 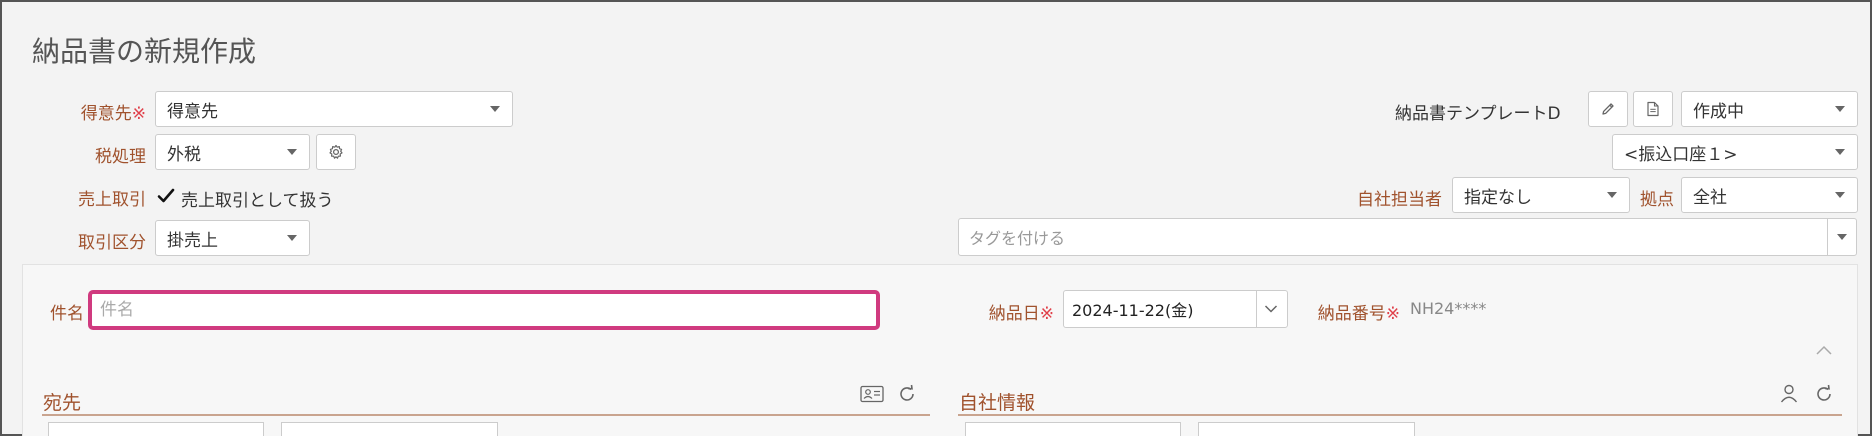 I want to click on bank-account-select: <振込口座１>, so click(x=1735, y=152).